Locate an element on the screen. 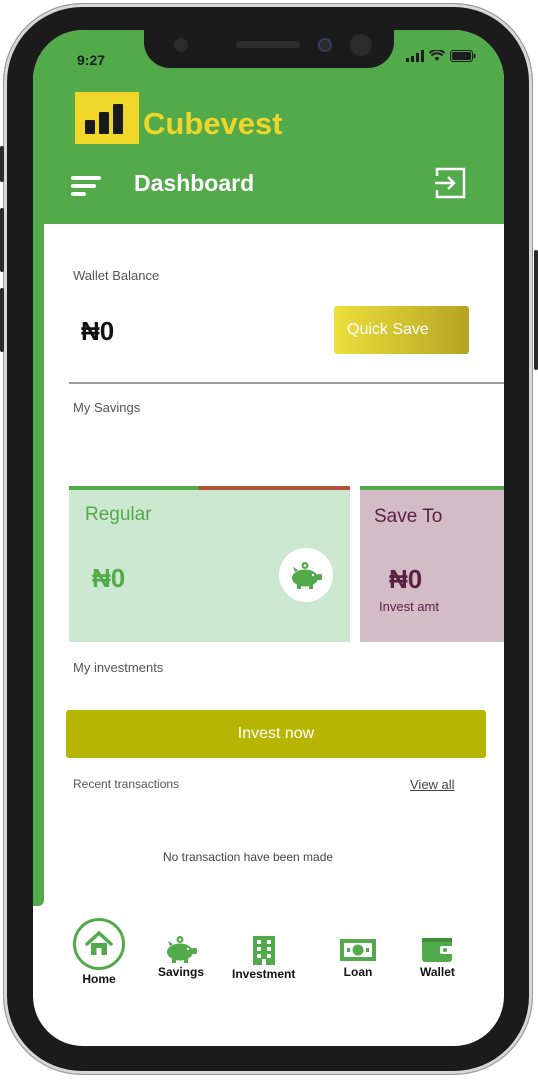 Image resolution: width=538 pixels, height=1080 pixels. save-to-card-subtitle: Invest amt is located at coordinates (409, 606).